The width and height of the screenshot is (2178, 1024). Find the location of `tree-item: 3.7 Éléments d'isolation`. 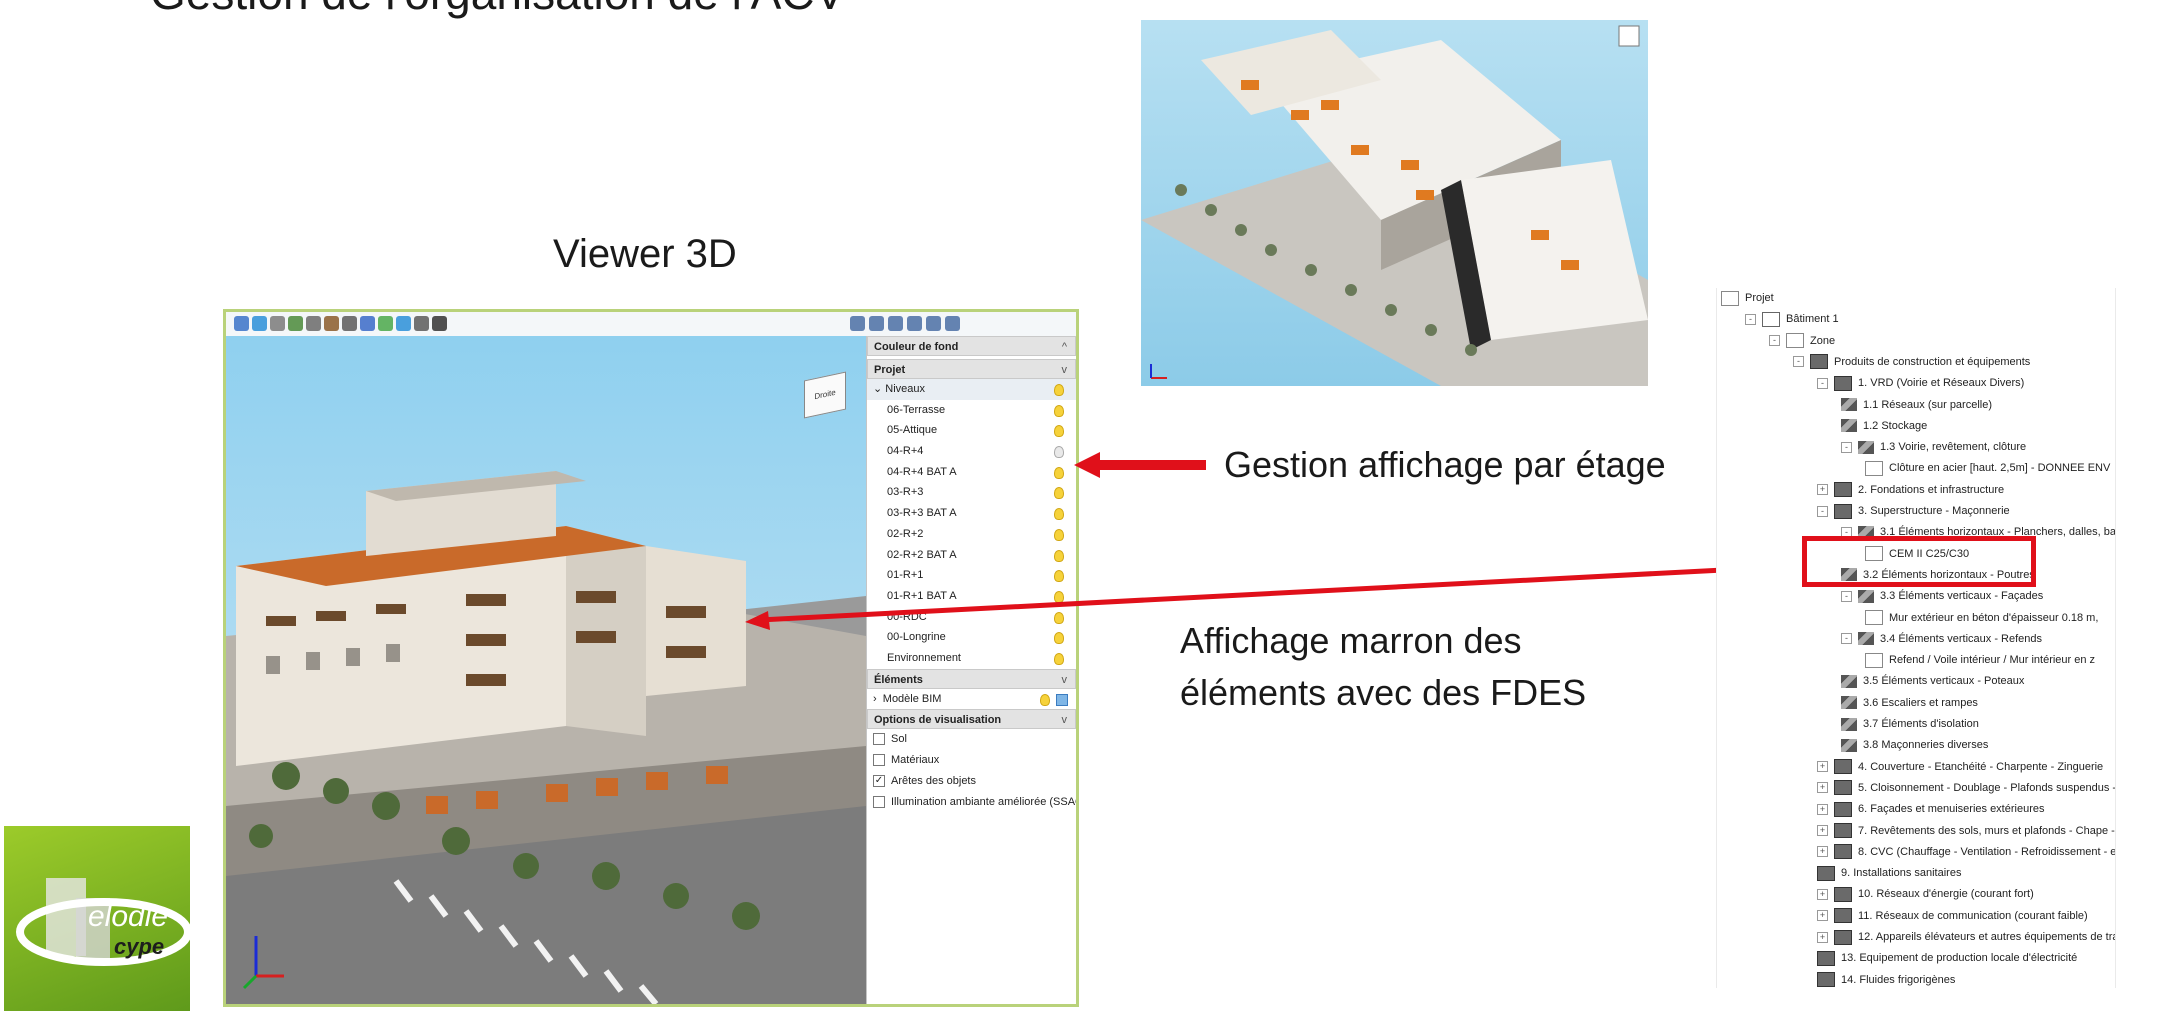

tree-item: 3.7 Éléments d'isolation is located at coordinates (1910, 724).